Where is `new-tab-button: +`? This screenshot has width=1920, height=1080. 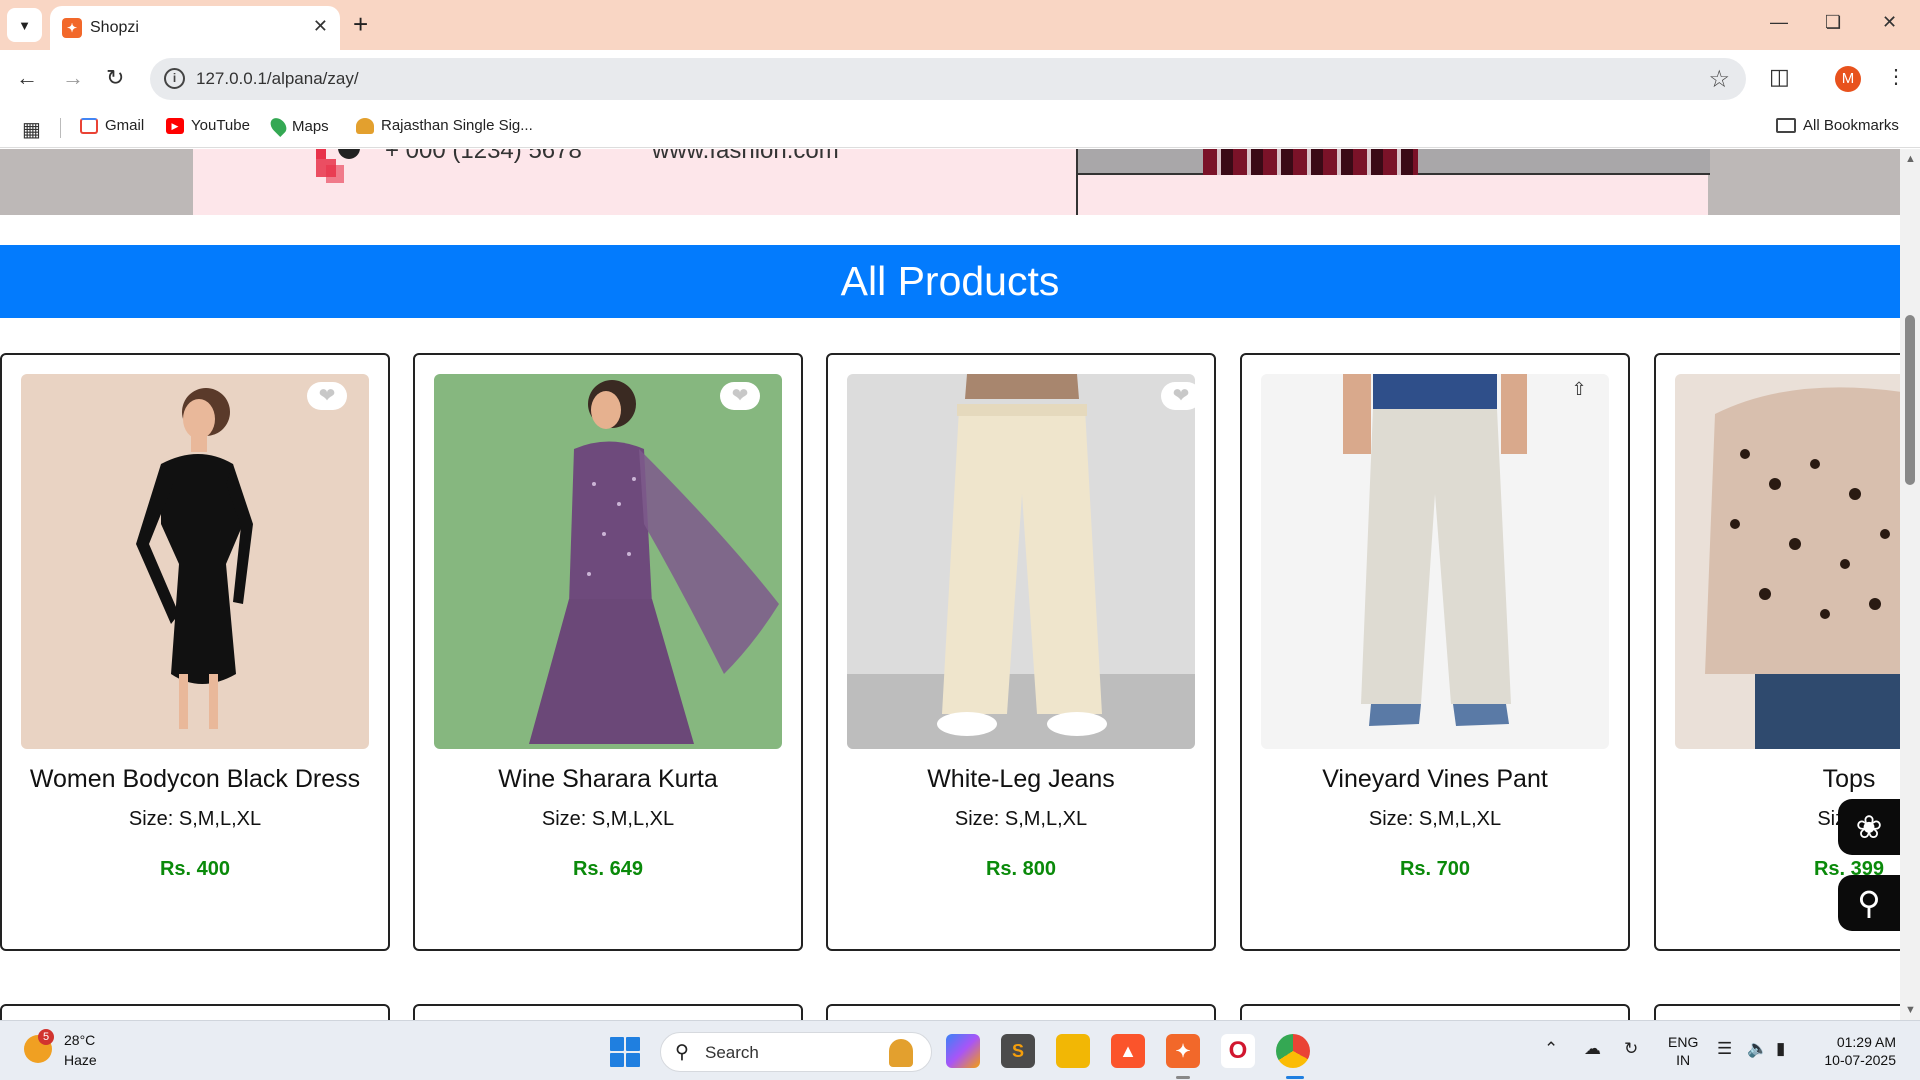
new-tab-button: + is located at coordinates (360, 24).